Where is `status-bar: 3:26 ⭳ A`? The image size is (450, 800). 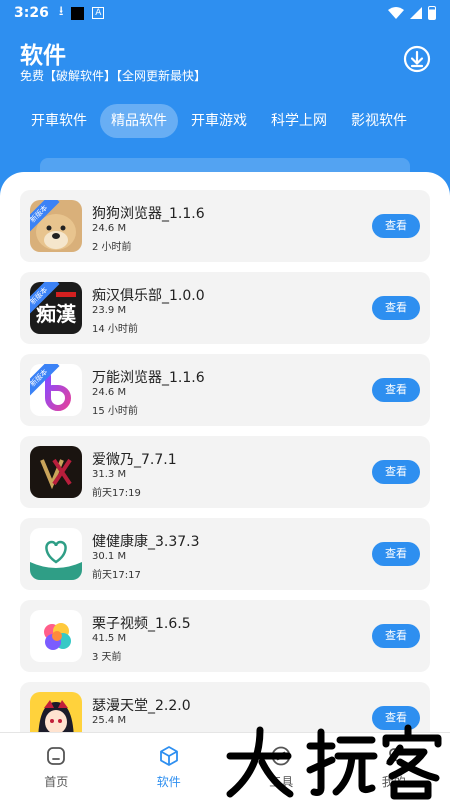
status-bar: 3:26 ⭳ A is located at coordinates (225, 13).